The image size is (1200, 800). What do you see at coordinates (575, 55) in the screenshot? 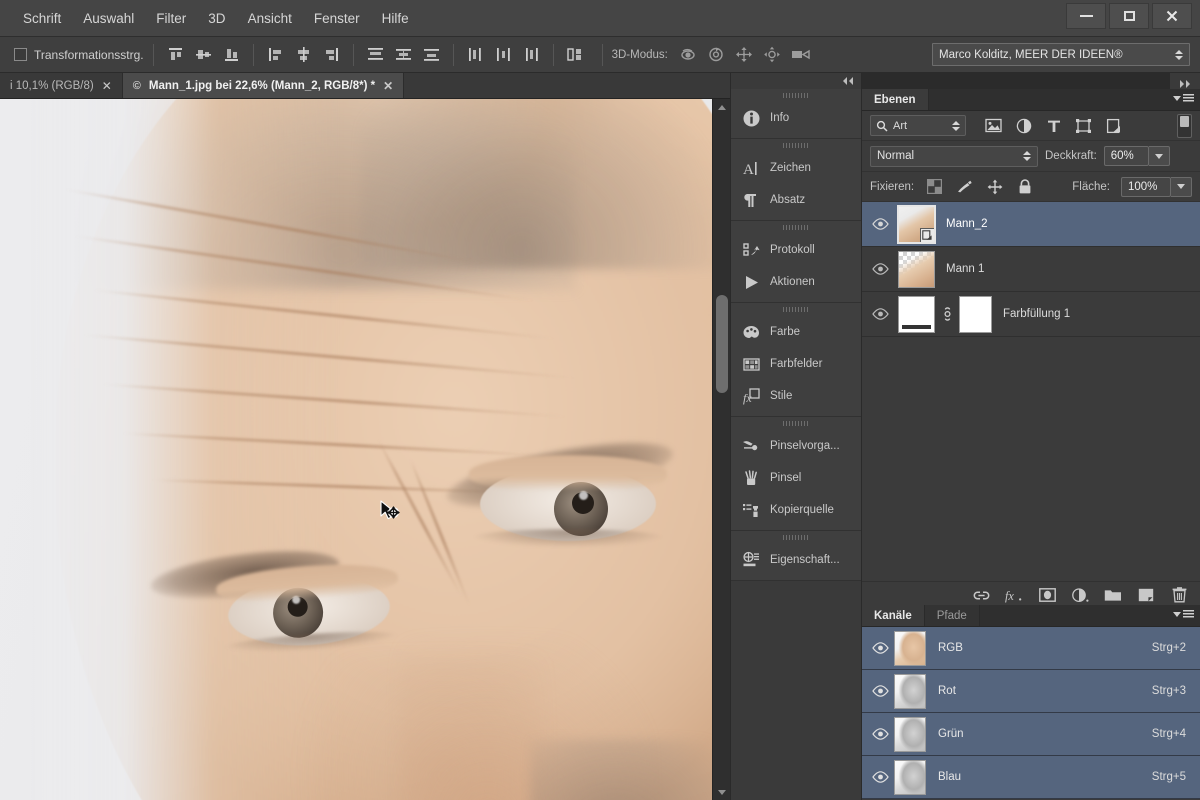
I see `auto-align-layers-icon` at bounding box center [575, 55].